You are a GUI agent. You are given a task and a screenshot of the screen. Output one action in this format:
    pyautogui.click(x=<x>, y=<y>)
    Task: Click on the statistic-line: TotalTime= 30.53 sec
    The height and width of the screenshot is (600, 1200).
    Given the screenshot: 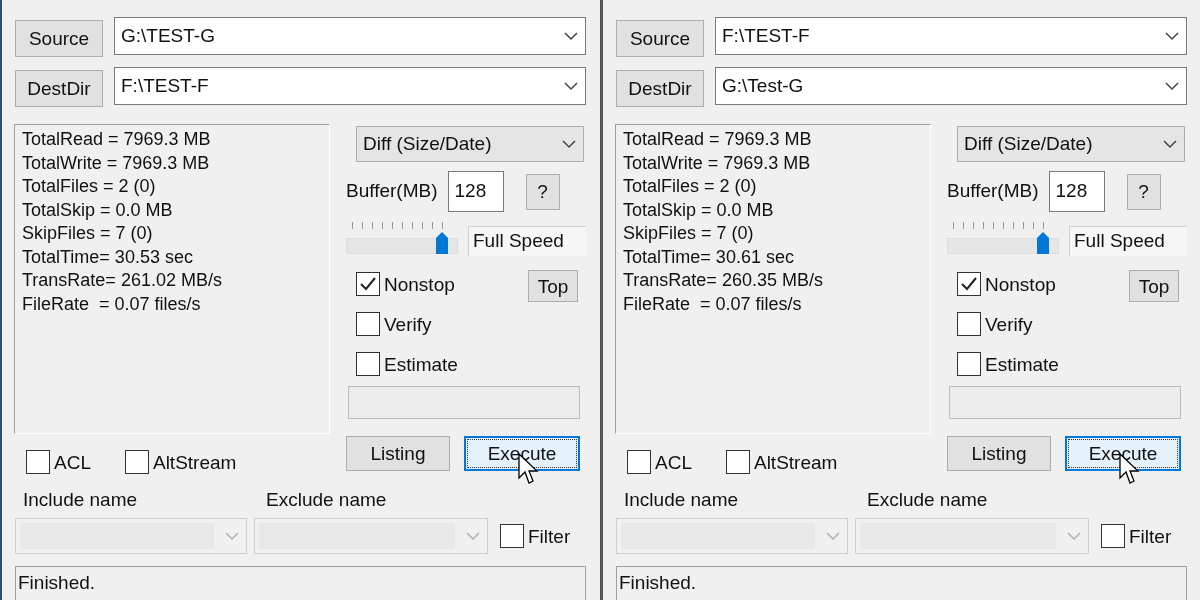 What is the action you would take?
    pyautogui.click(x=107, y=257)
    